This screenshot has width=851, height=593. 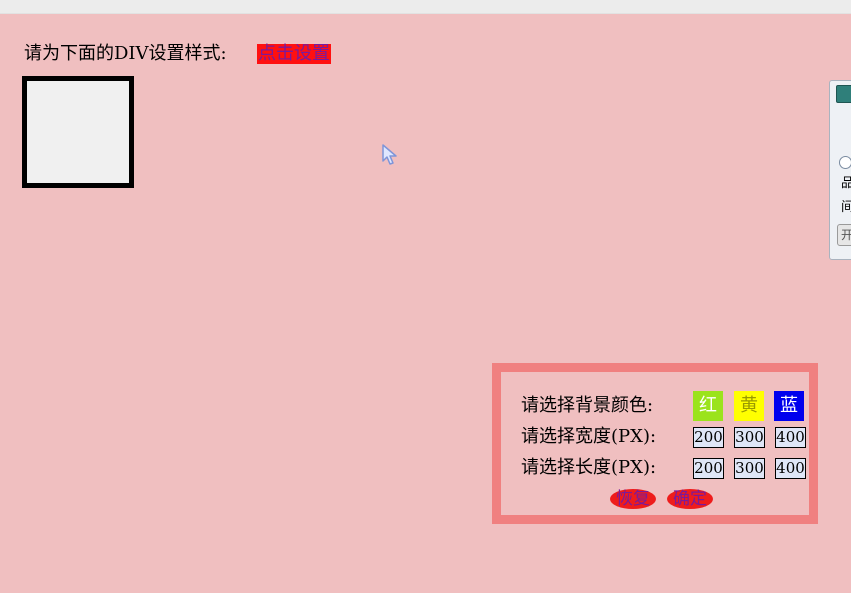 What do you see at coordinates (708, 468) in the screenshot?
I see `length-200-button: 200` at bounding box center [708, 468].